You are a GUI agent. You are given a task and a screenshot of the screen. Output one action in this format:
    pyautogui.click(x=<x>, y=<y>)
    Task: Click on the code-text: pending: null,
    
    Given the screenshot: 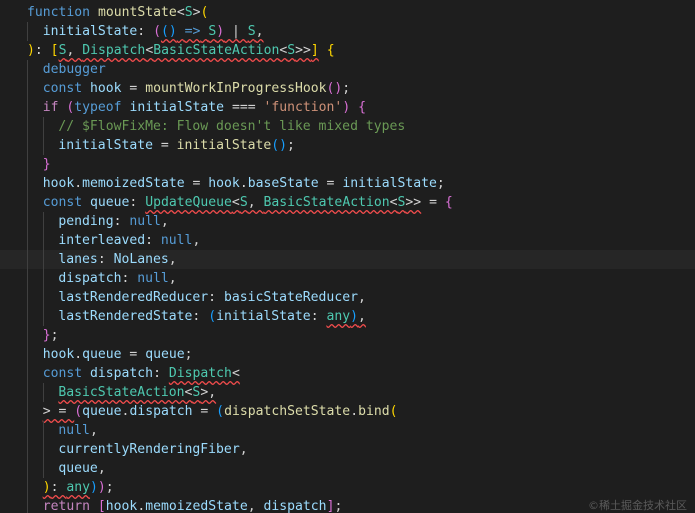 What is the action you would take?
    pyautogui.click(x=113, y=221)
    